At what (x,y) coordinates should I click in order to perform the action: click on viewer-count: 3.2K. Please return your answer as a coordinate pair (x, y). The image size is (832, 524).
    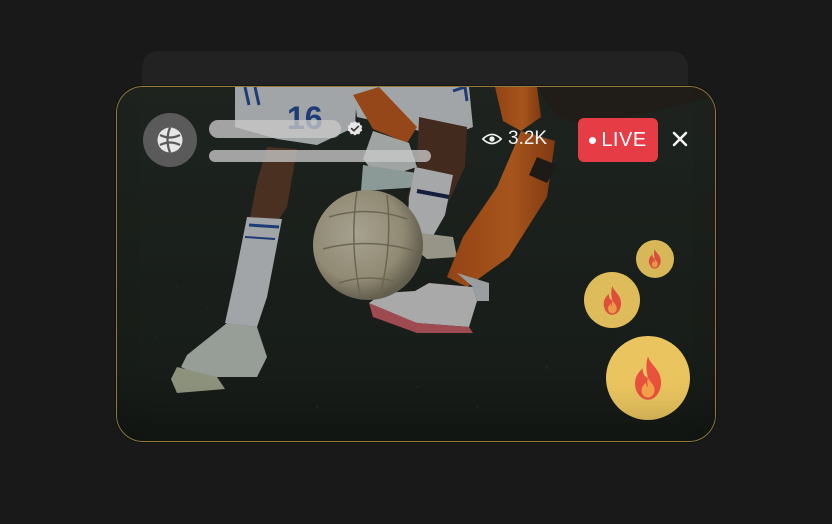
    Looking at the image, I should click on (514, 139).